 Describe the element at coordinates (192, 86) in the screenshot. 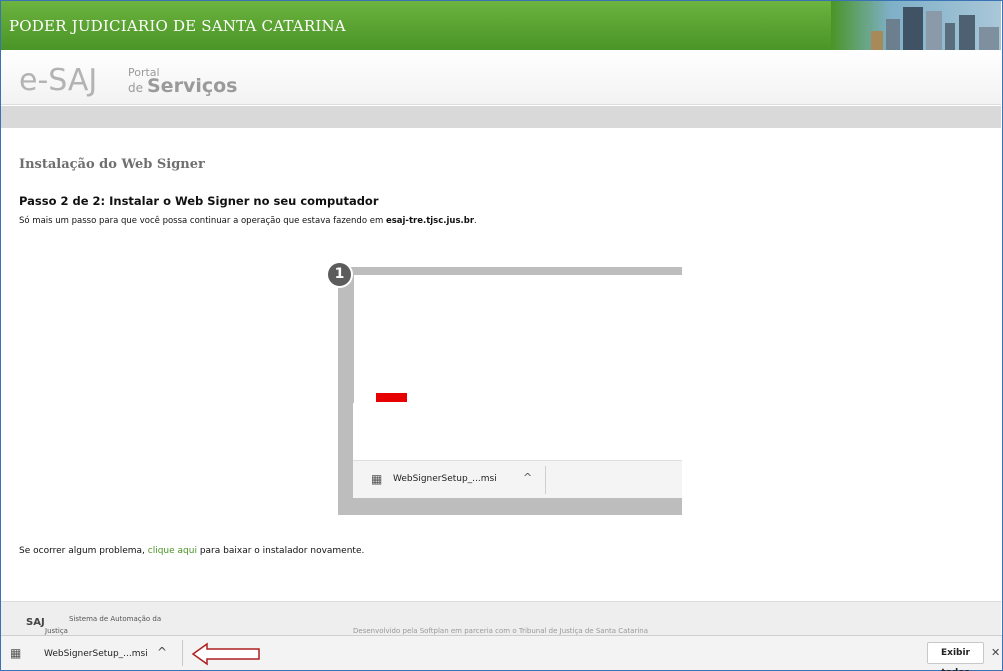

I see `logo-servicos-text: Serviços` at that location.